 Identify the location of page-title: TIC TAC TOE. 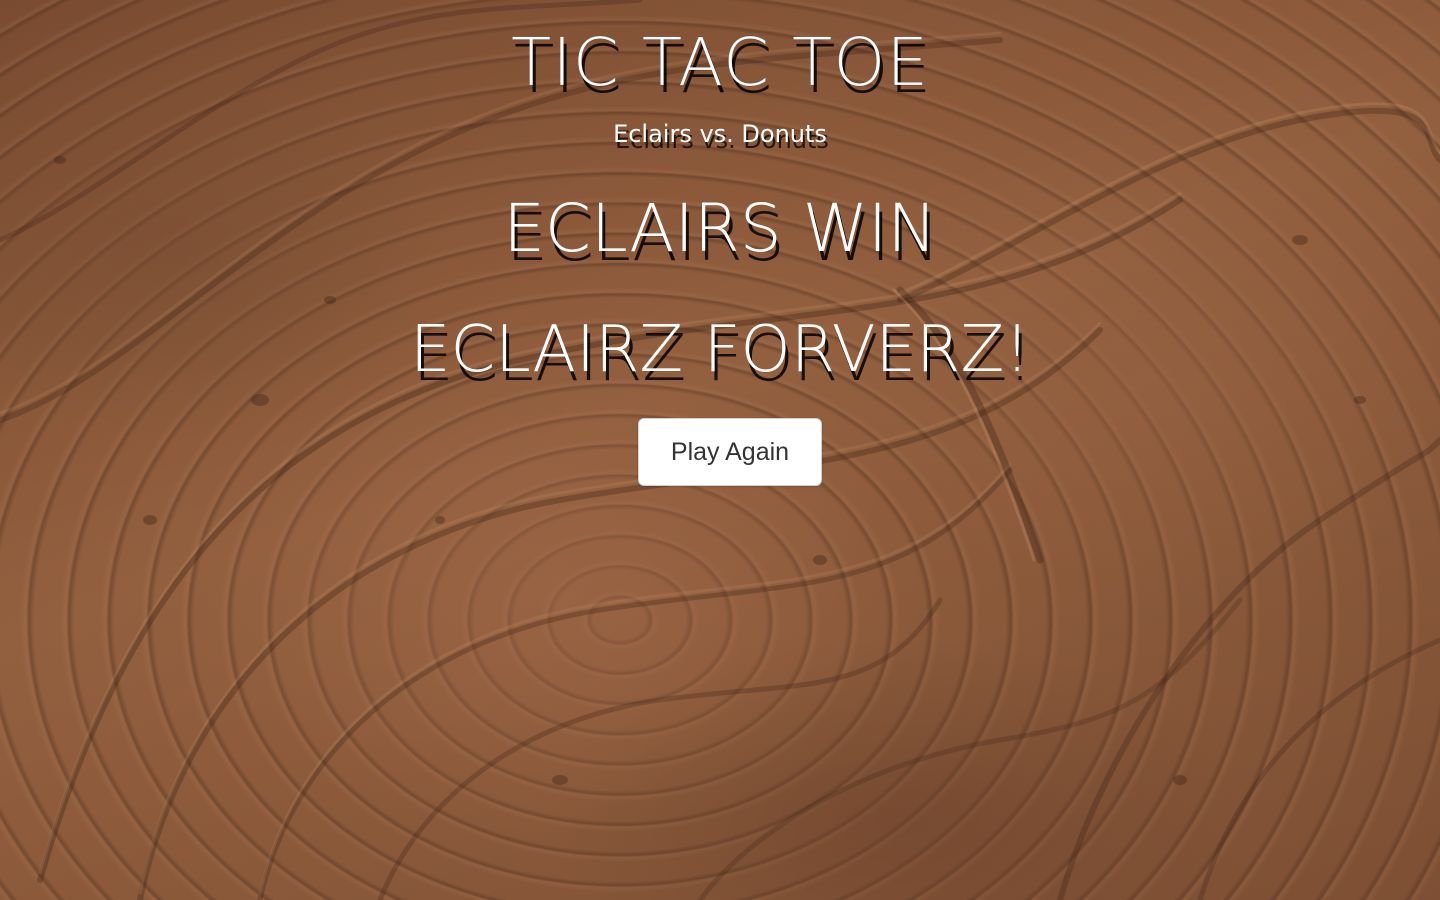
(720, 62).